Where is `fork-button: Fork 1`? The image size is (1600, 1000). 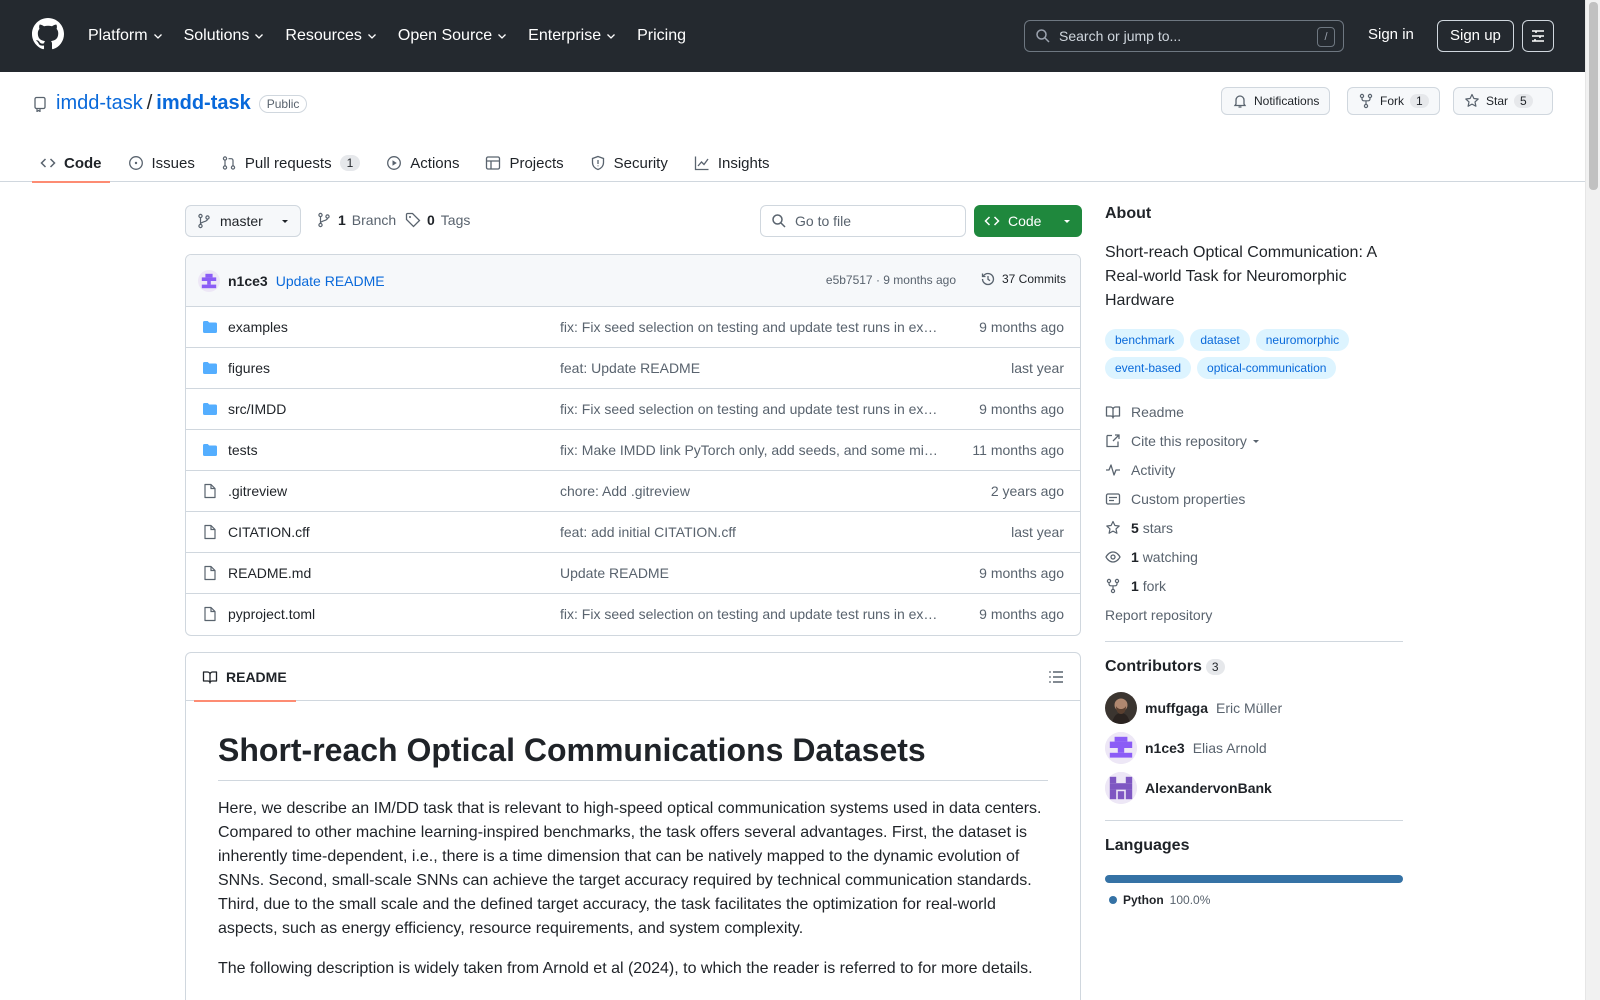 fork-button: Fork 1 is located at coordinates (1393, 101).